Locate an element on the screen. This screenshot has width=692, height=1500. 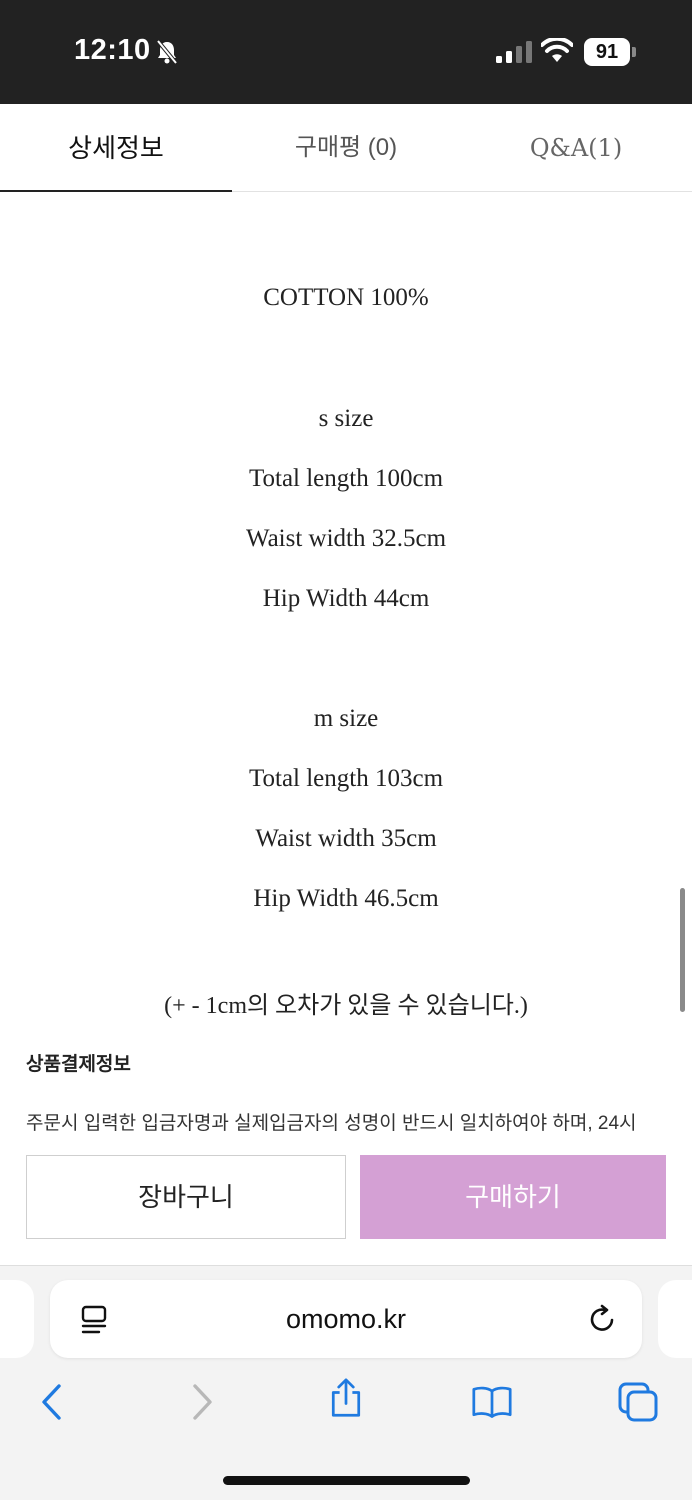
address-bar: omomo.kr is located at coordinates (346, 1319).